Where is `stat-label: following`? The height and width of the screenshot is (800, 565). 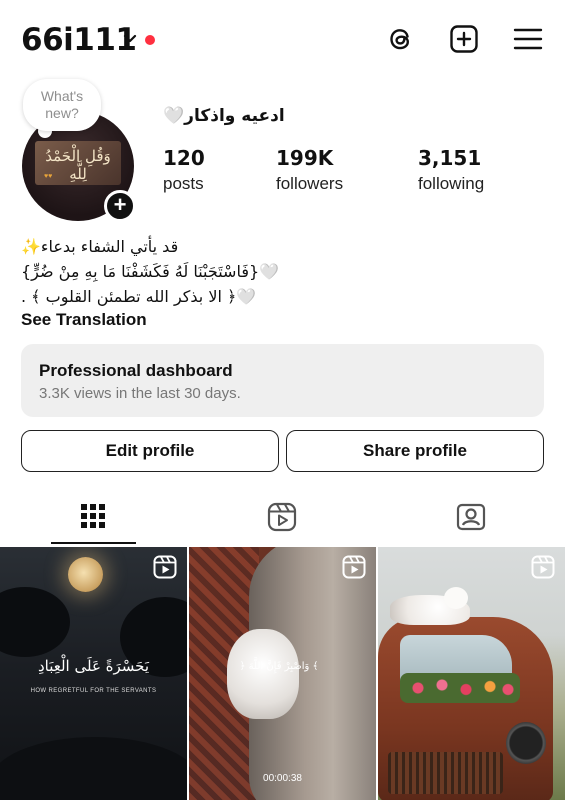
stat-label: following is located at coordinates (451, 183).